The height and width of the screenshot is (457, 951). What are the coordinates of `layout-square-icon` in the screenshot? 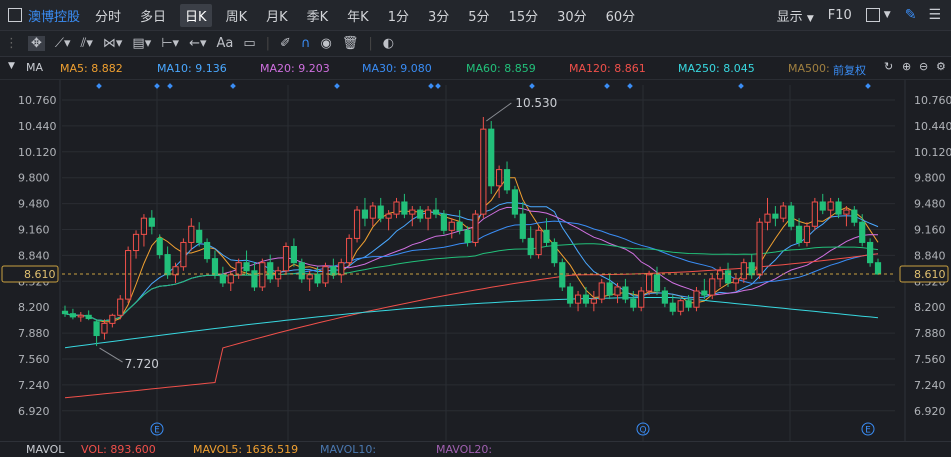 It's located at (872, 15).